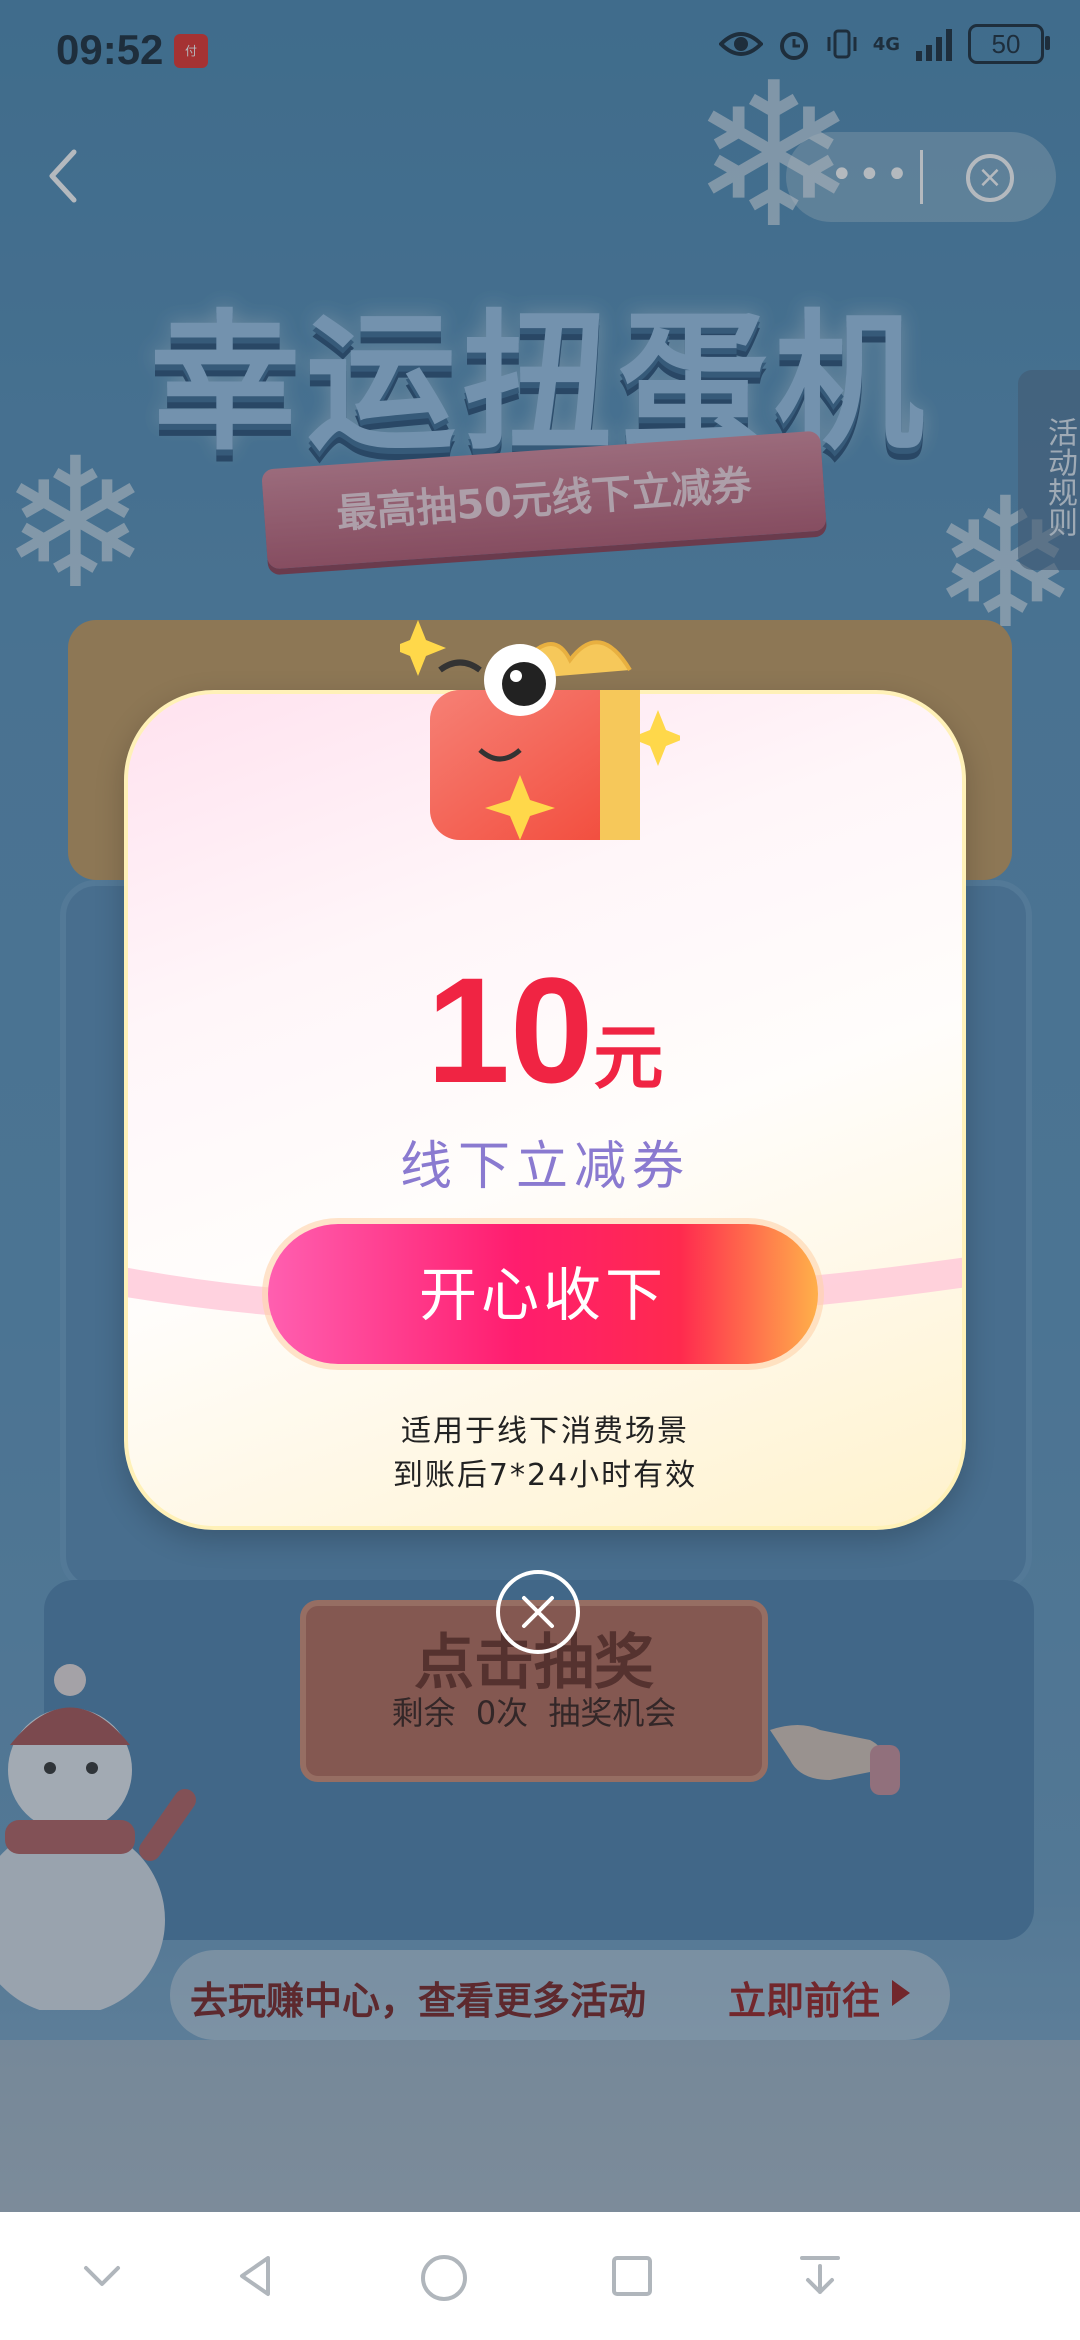  Describe the element at coordinates (545, 1431) in the screenshot. I see `note-line-1: 适用于线下消费场景` at that location.